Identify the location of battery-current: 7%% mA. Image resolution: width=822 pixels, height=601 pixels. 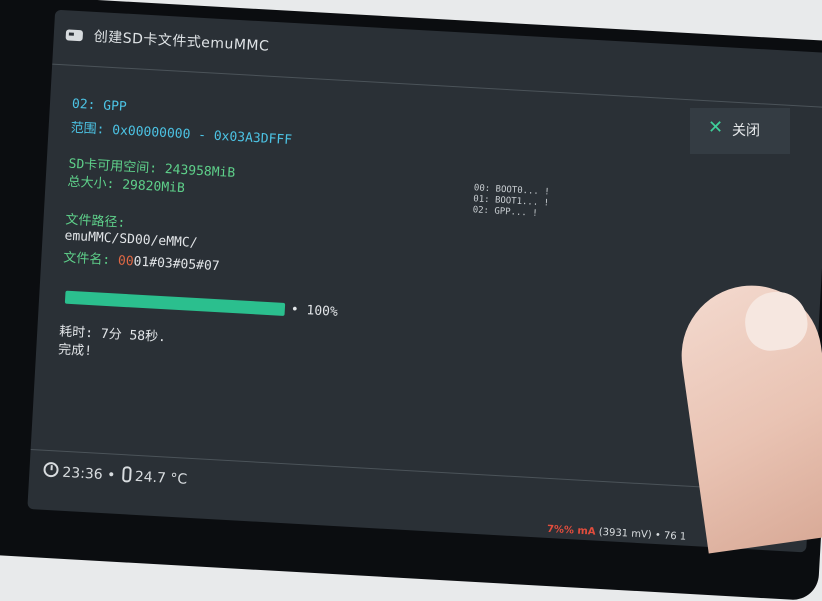
(571, 530).